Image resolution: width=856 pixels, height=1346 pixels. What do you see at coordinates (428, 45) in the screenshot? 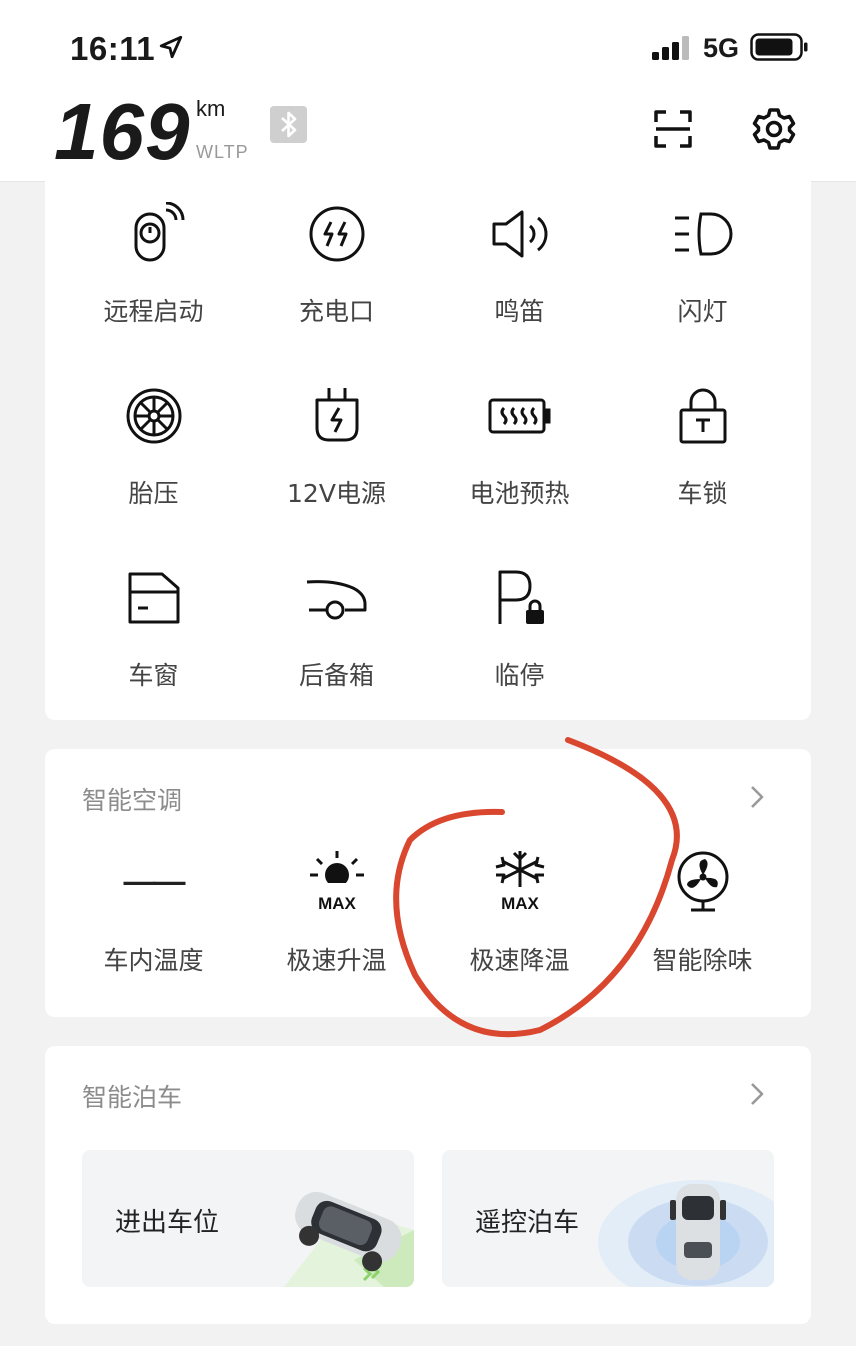
I see `status-bar: 16:11 5G` at bounding box center [428, 45].